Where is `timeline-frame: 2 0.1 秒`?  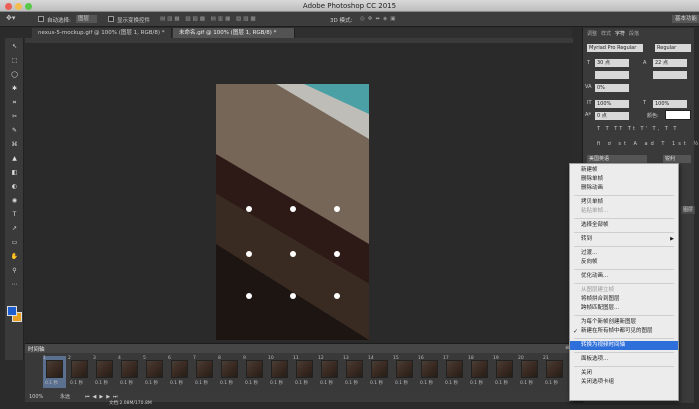
timeline-frame: 2 0.1 秒 is located at coordinates (79, 372).